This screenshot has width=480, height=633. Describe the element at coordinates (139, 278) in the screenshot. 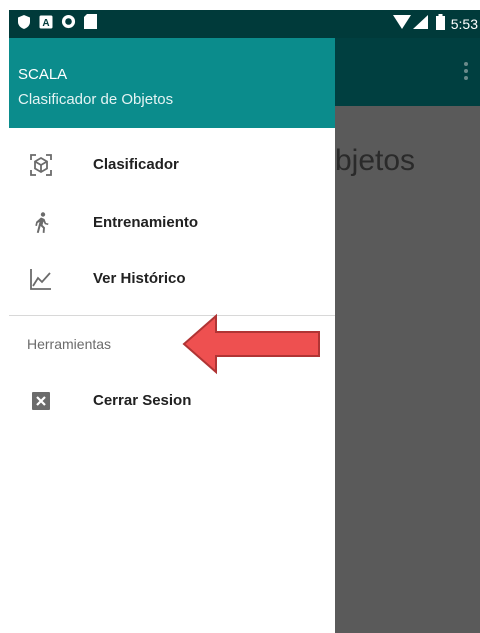

I see `menu-item-label: Ver Histórico` at that location.